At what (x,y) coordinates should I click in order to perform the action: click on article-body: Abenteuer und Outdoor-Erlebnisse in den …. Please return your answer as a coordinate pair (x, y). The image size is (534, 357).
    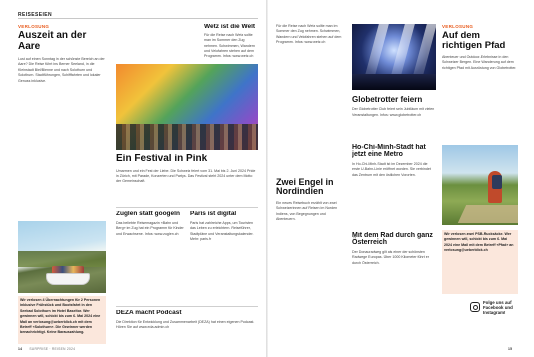
    Looking at the image, I should click on (479, 62).